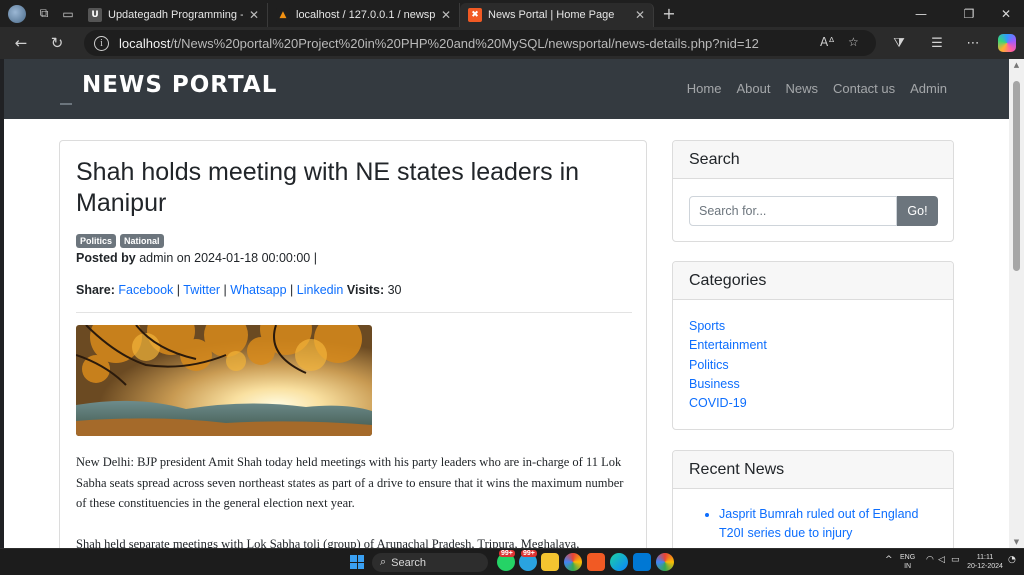 The image size is (1024, 575). I want to click on back-arrow-icon: ←, so click(21, 43).